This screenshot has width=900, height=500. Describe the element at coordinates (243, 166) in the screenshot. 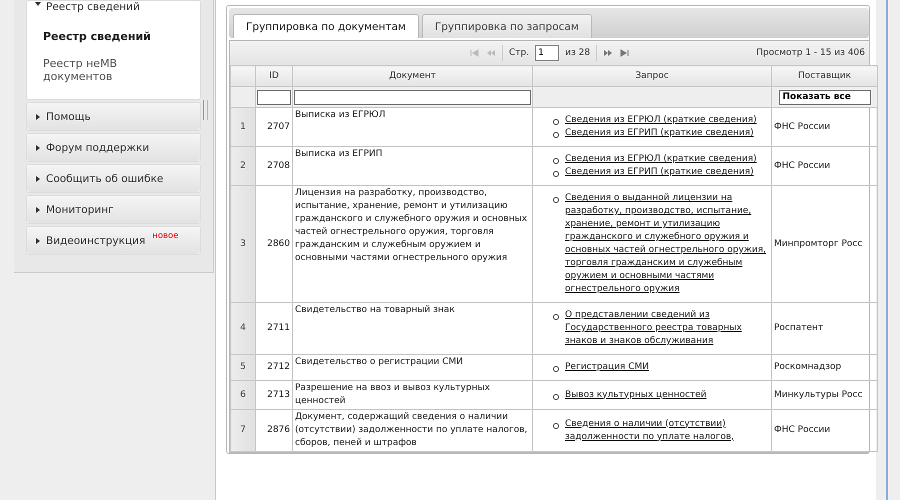

I see `row-number: 2` at that location.